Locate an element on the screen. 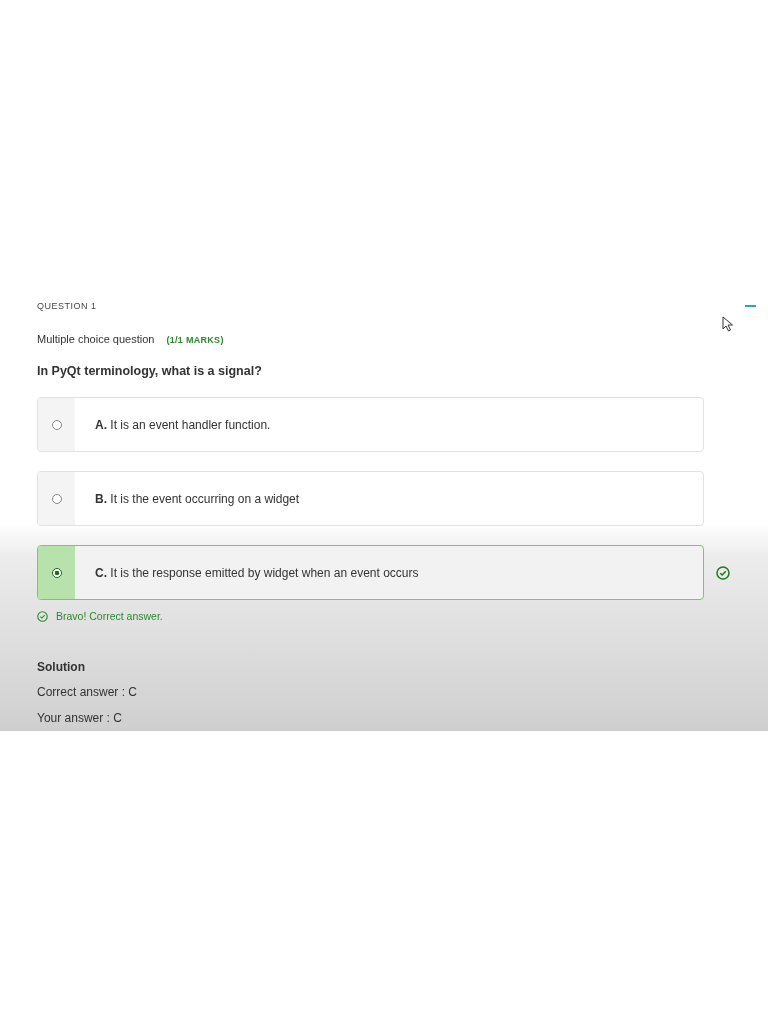 Image resolution: width=768 pixels, height=1024 pixels. correct-answer-text: Correct answer : C is located at coordinates (88, 692).